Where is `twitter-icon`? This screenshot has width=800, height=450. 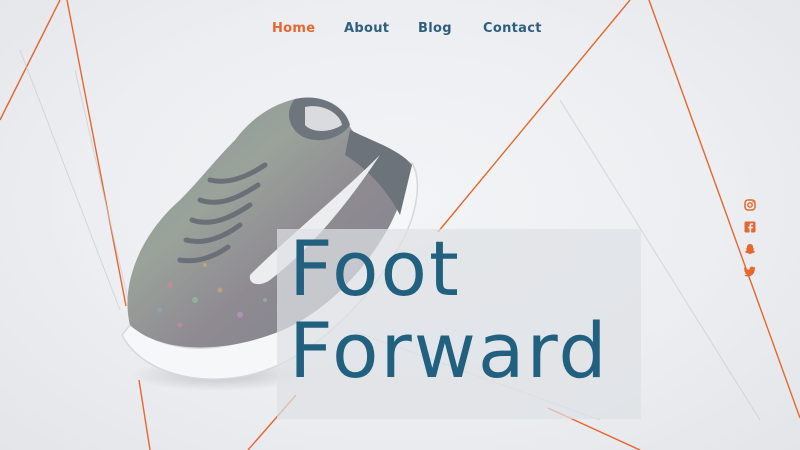
twitter-icon is located at coordinates (750, 269).